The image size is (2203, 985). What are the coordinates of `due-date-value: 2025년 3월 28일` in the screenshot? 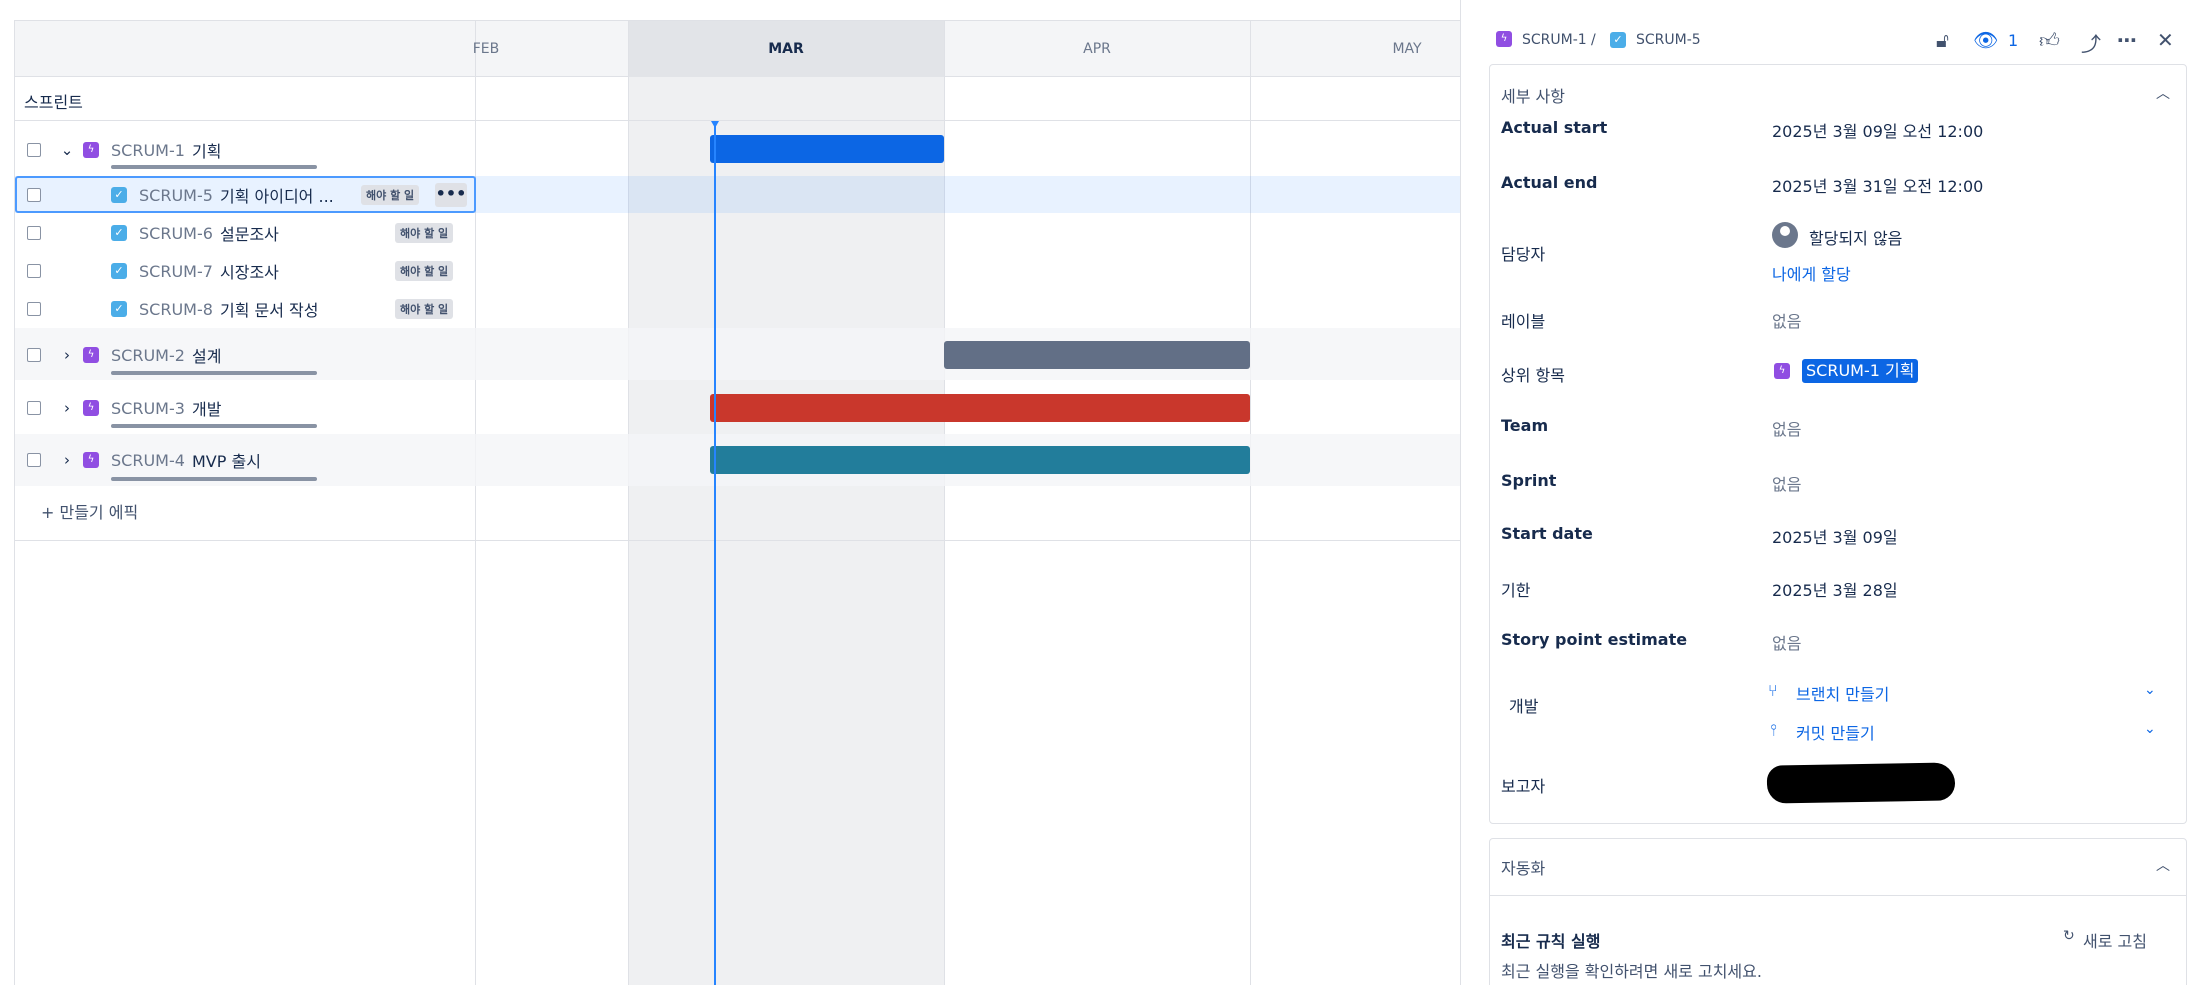 It's located at (1835, 589).